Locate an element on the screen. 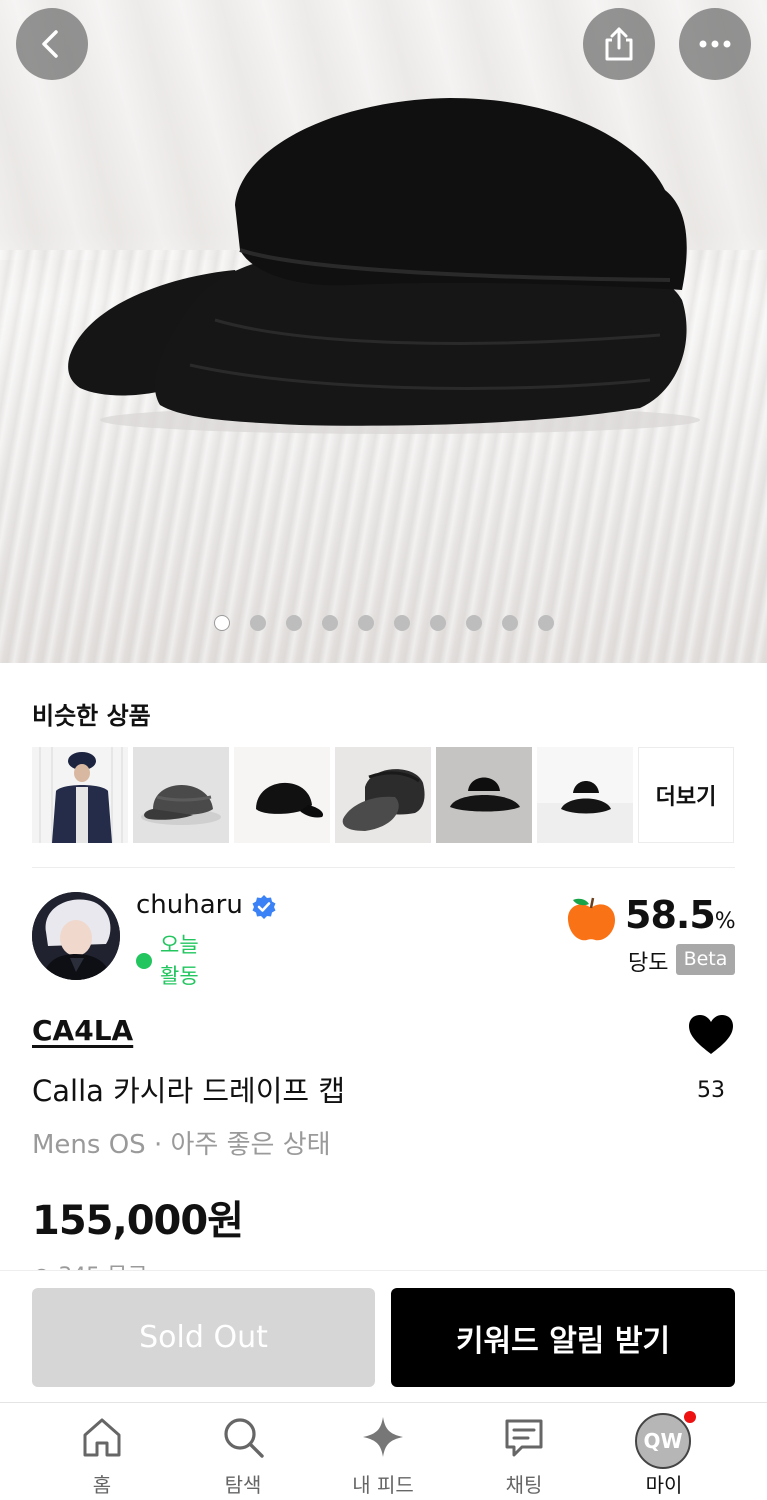  online-status-dot is located at coordinates (144, 961).